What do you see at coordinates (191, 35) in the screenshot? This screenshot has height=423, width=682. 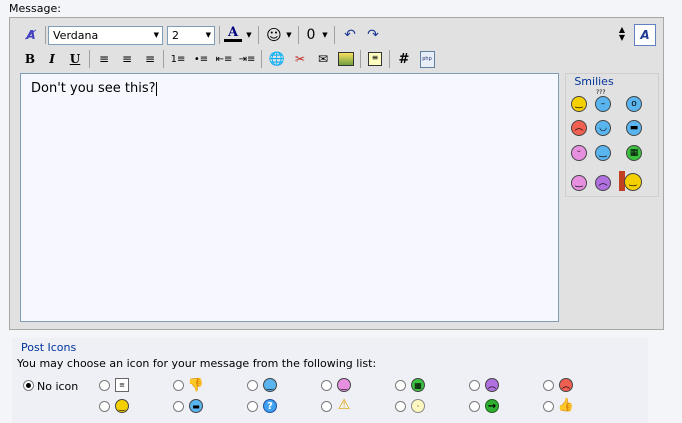 I see `size-select: 2 ▼` at bounding box center [191, 35].